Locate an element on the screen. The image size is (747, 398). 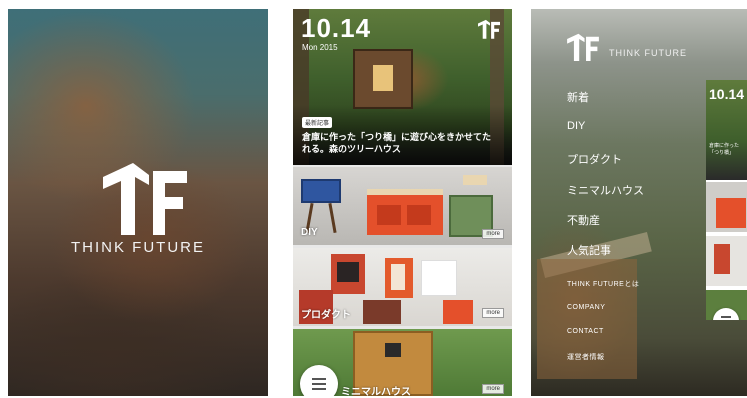
hero-title: 倉庫に作った「つり橋」に遊び心をきかせてた れる。森のツリーハウス is located at coordinates (397, 143).